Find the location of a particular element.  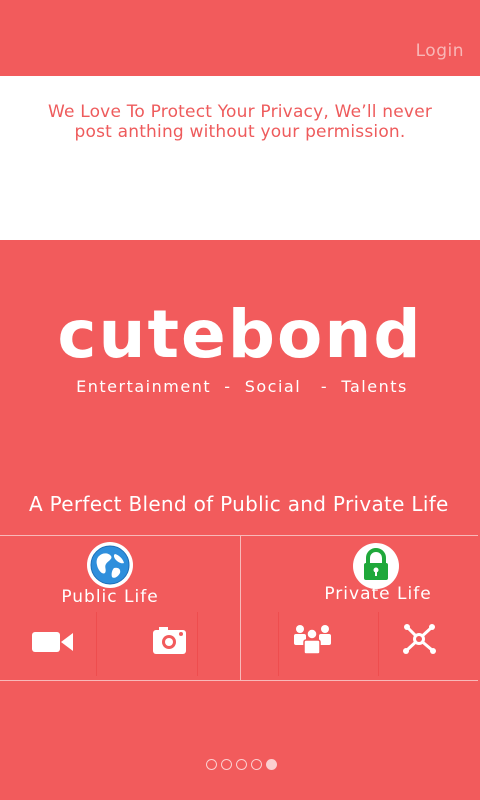

private-life-label: Private Life is located at coordinates (369, 594).